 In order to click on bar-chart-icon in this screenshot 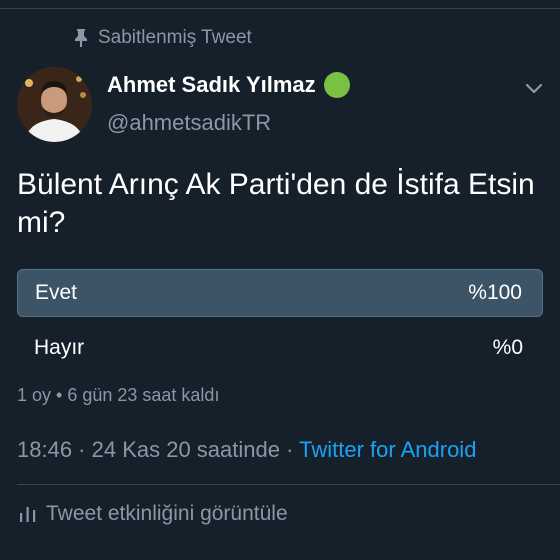, I will do `click(28, 514)`.